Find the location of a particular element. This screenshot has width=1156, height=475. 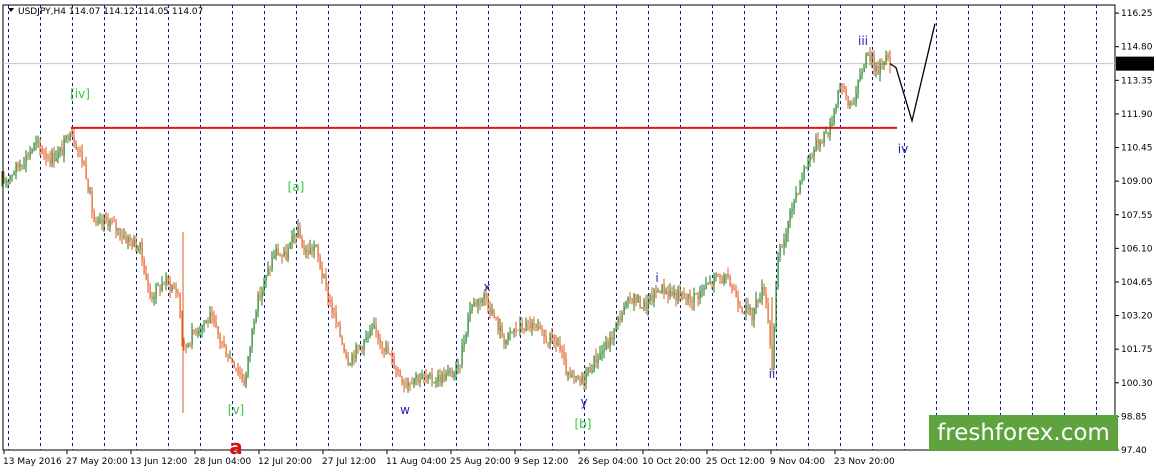

x-tick-label: 23 Nov 20:00 is located at coordinates (864, 462).